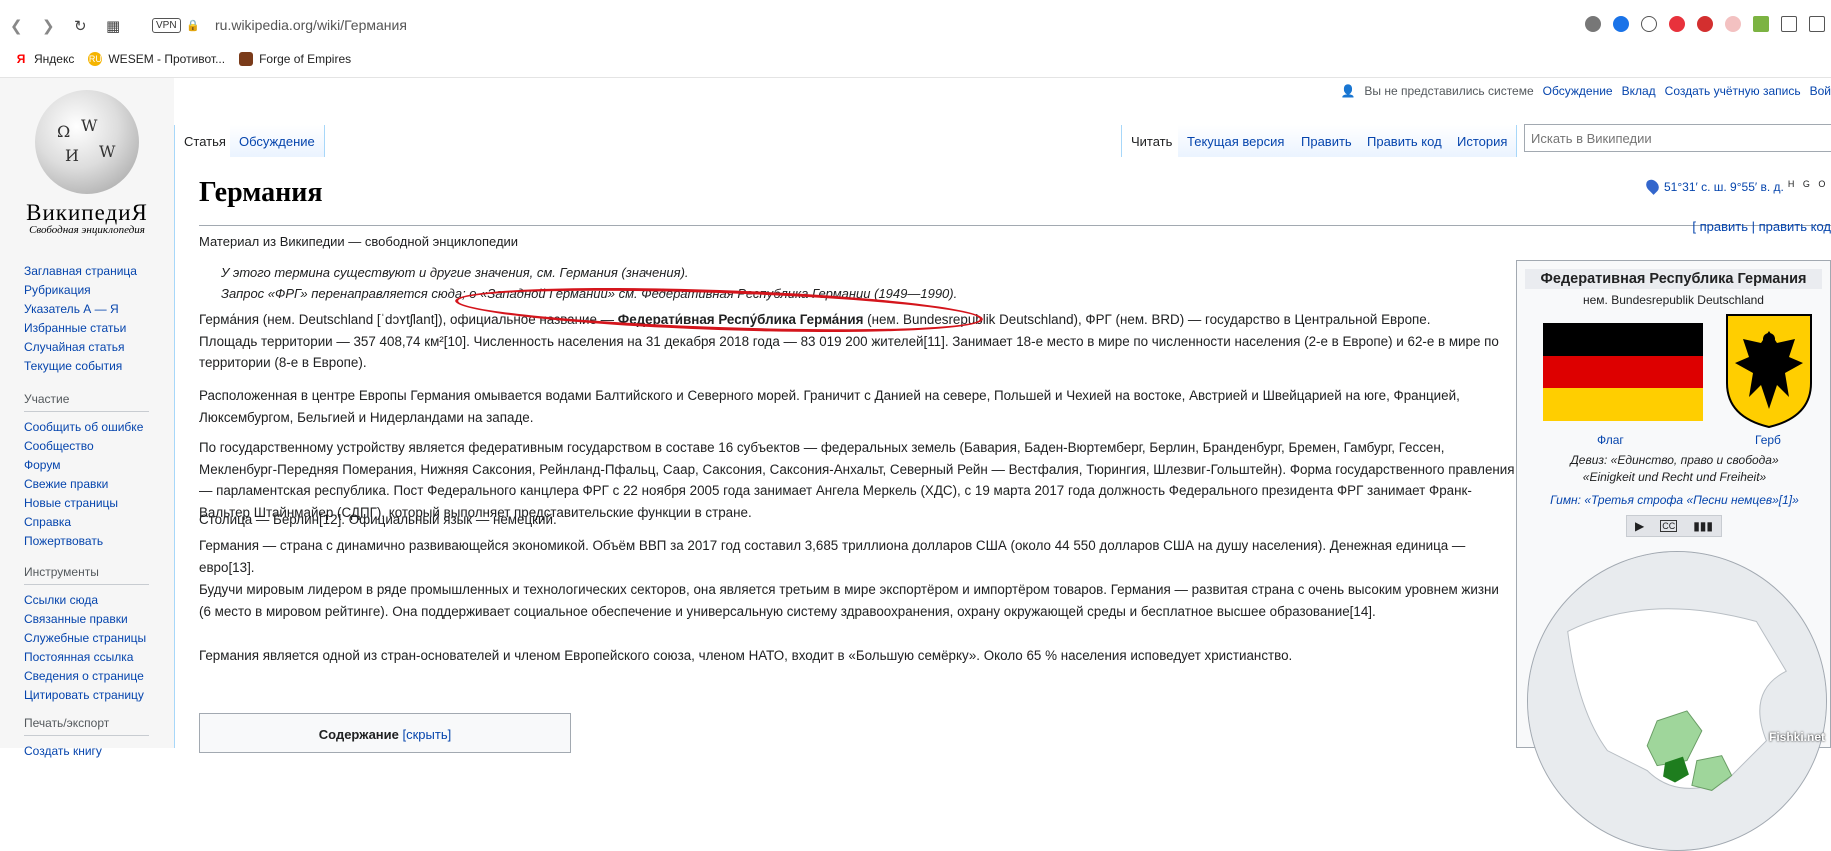 The image size is (1831, 851). I want to click on create-account-link: Создать учётную запись, so click(1733, 91).